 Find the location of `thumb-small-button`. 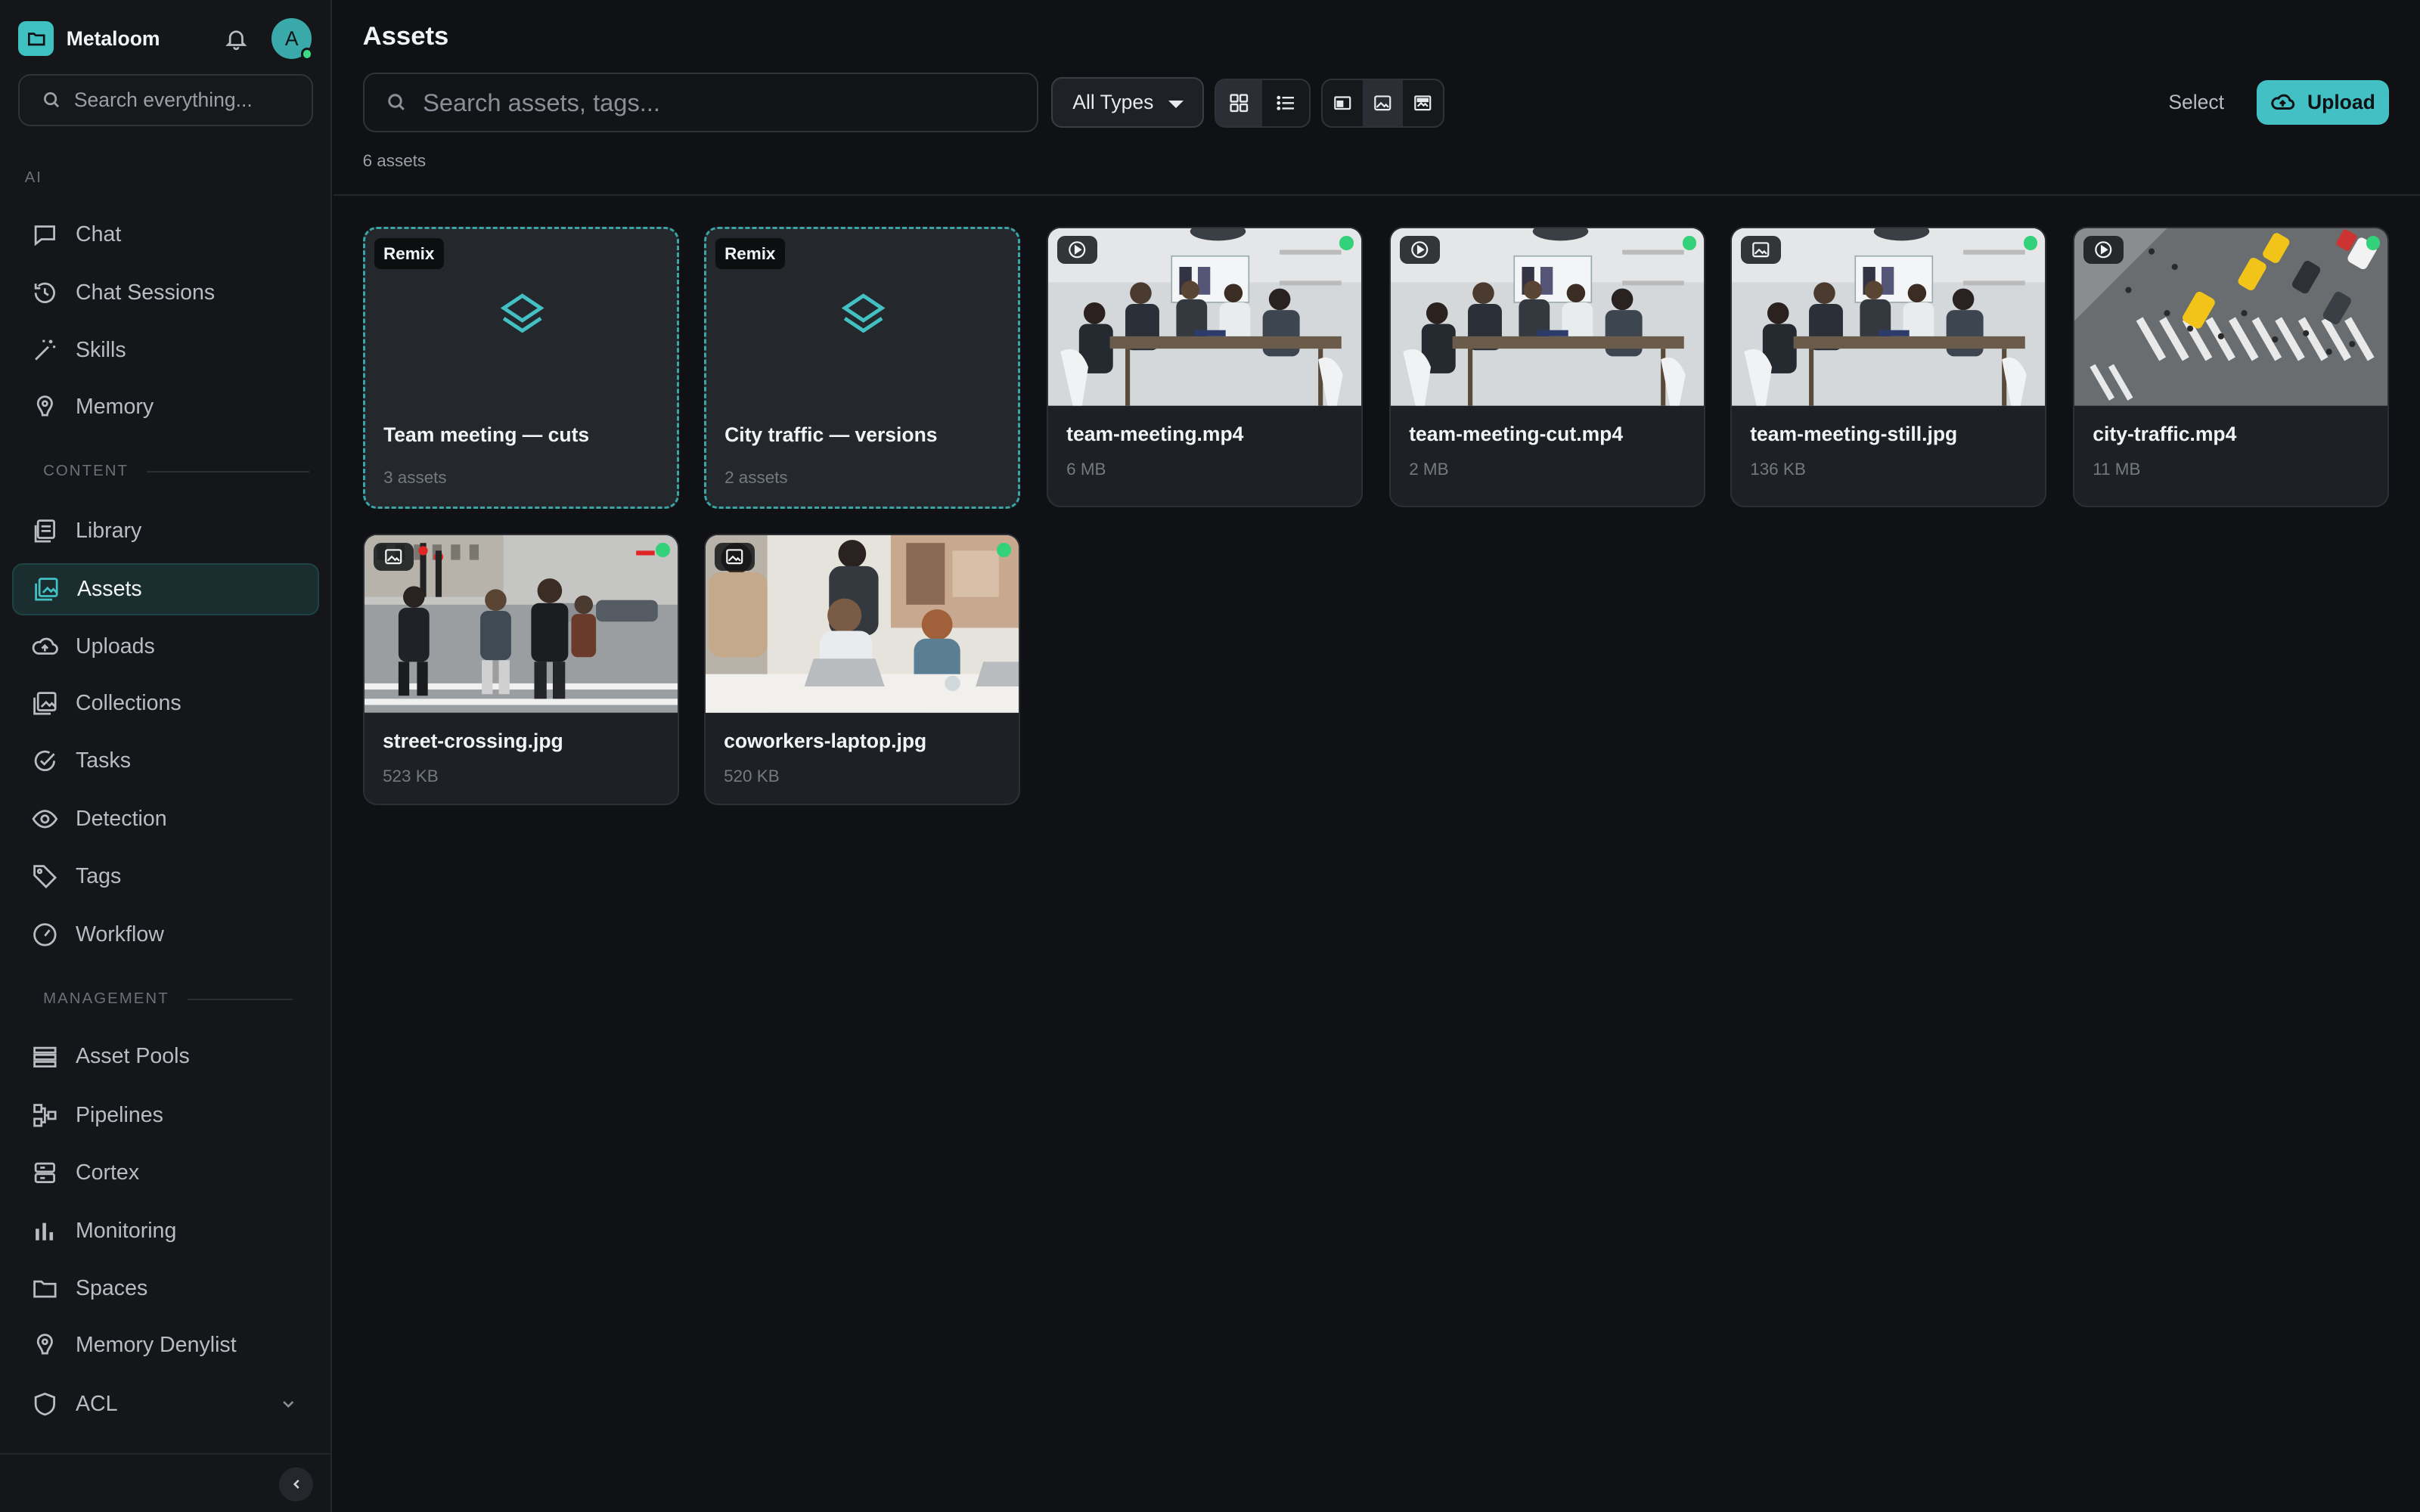

thumb-small-button is located at coordinates (1343, 103).